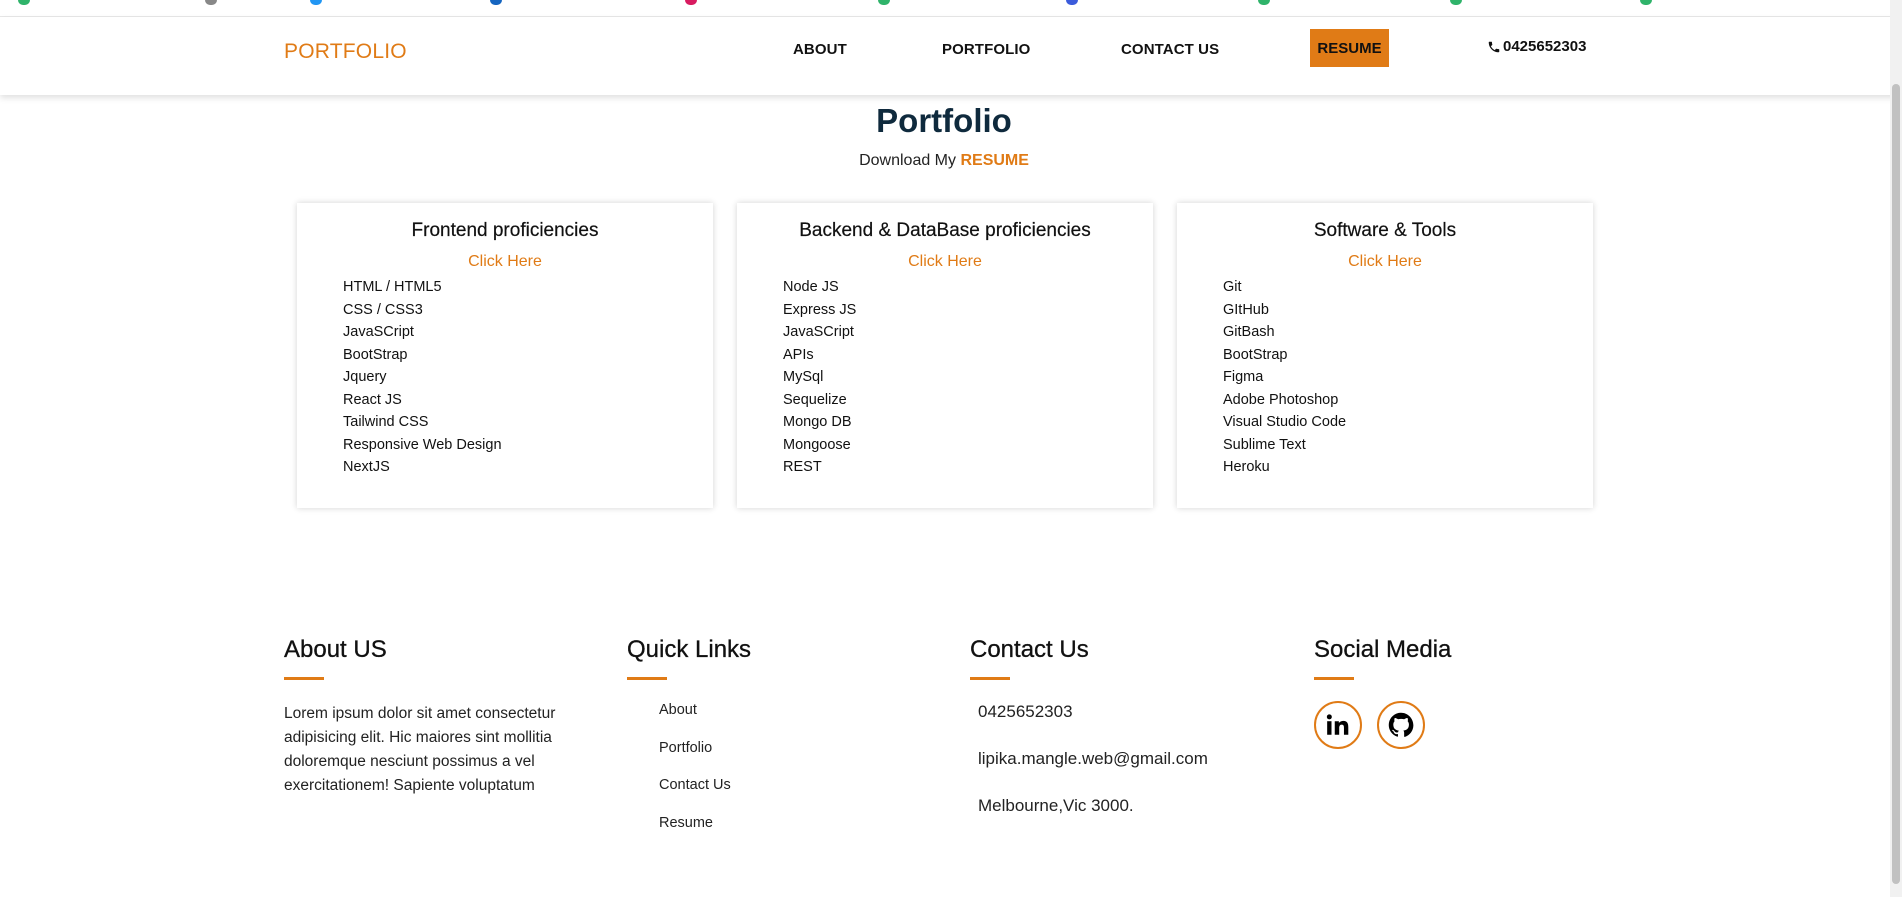 Image resolution: width=1902 pixels, height=897 pixels. I want to click on linkedin-button, so click(1338, 725).